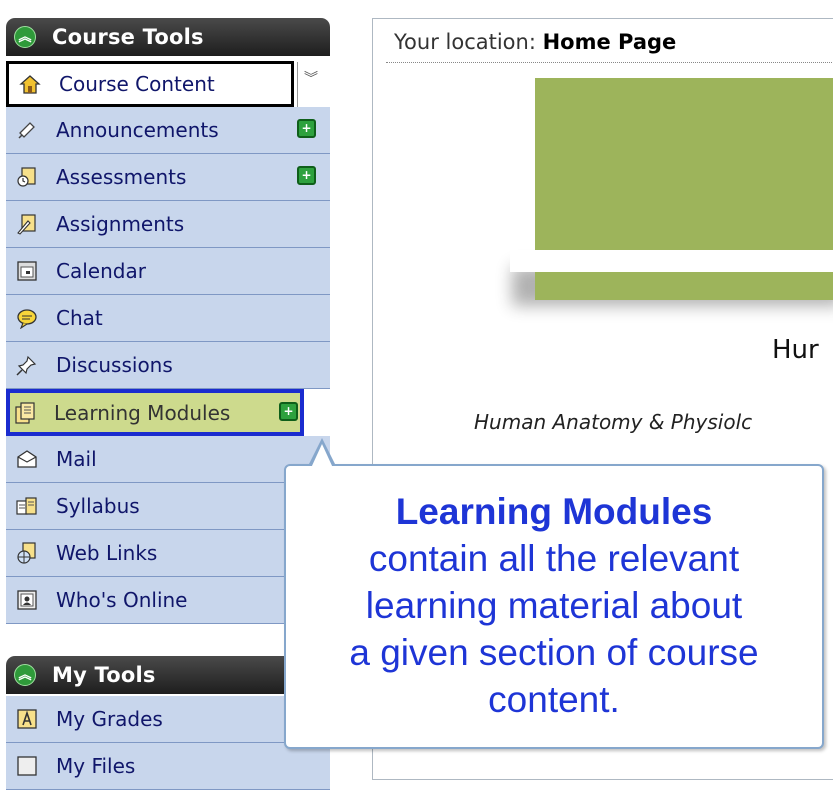 This screenshot has width=833, height=790. What do you see at coordinates (168, 318) in the screenshot?
I see `tool-item-chat: Chat` at bounding box center [168, 318].